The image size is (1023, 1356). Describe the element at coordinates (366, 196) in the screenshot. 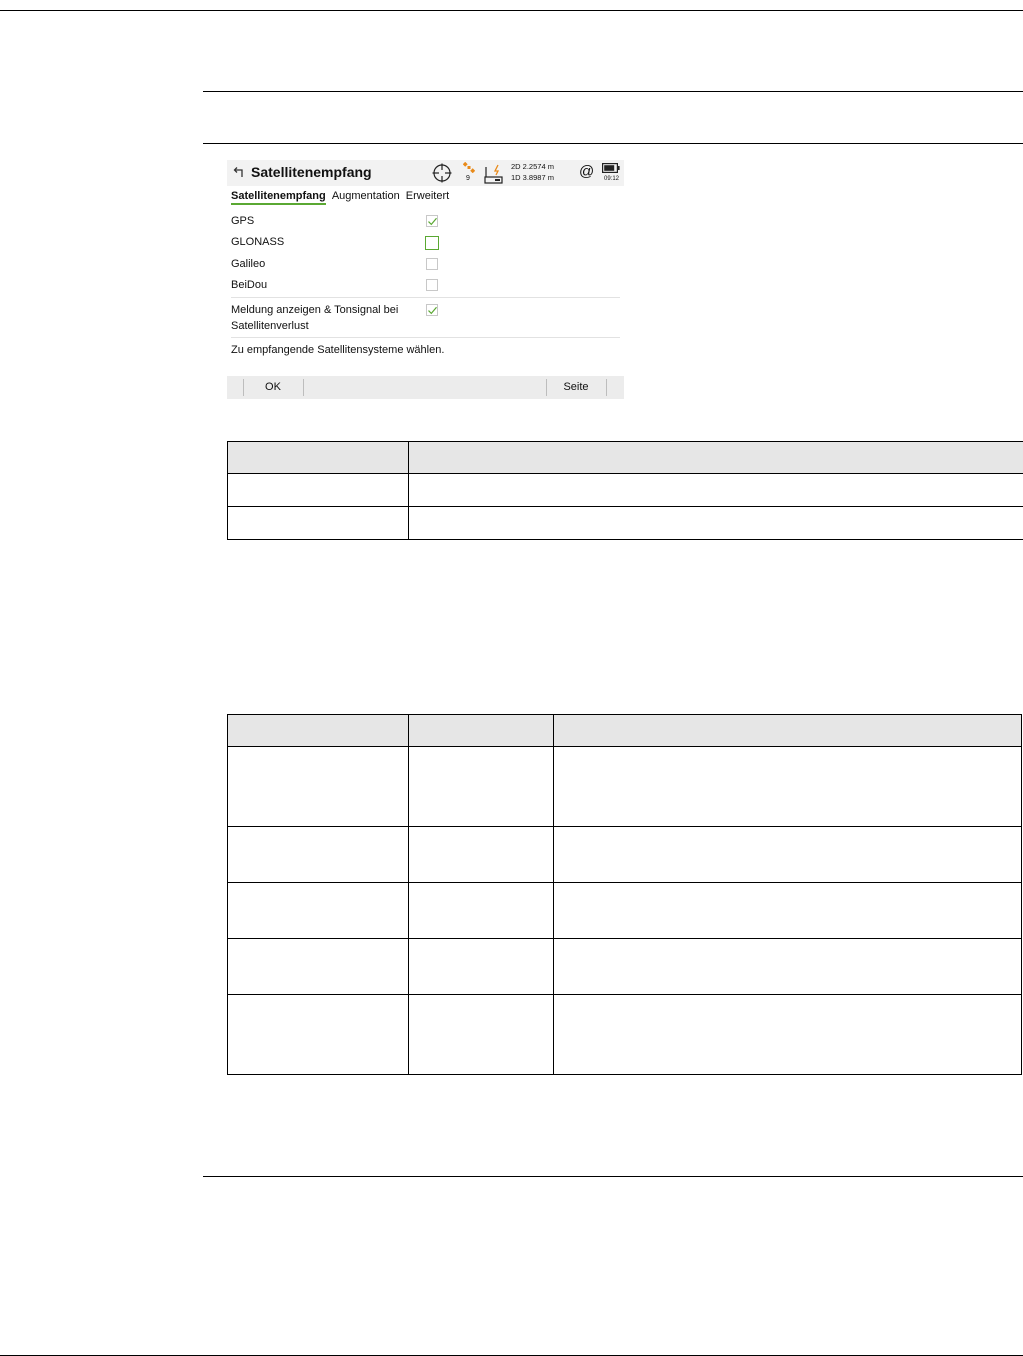

I see `tab-augmentation: Augmentation` at that location.